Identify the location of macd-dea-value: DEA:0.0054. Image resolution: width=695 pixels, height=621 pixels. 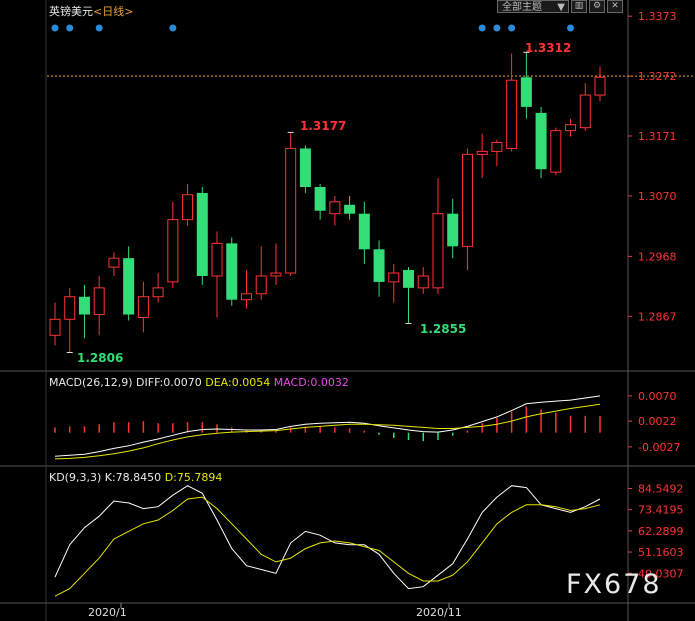
(238, 382).